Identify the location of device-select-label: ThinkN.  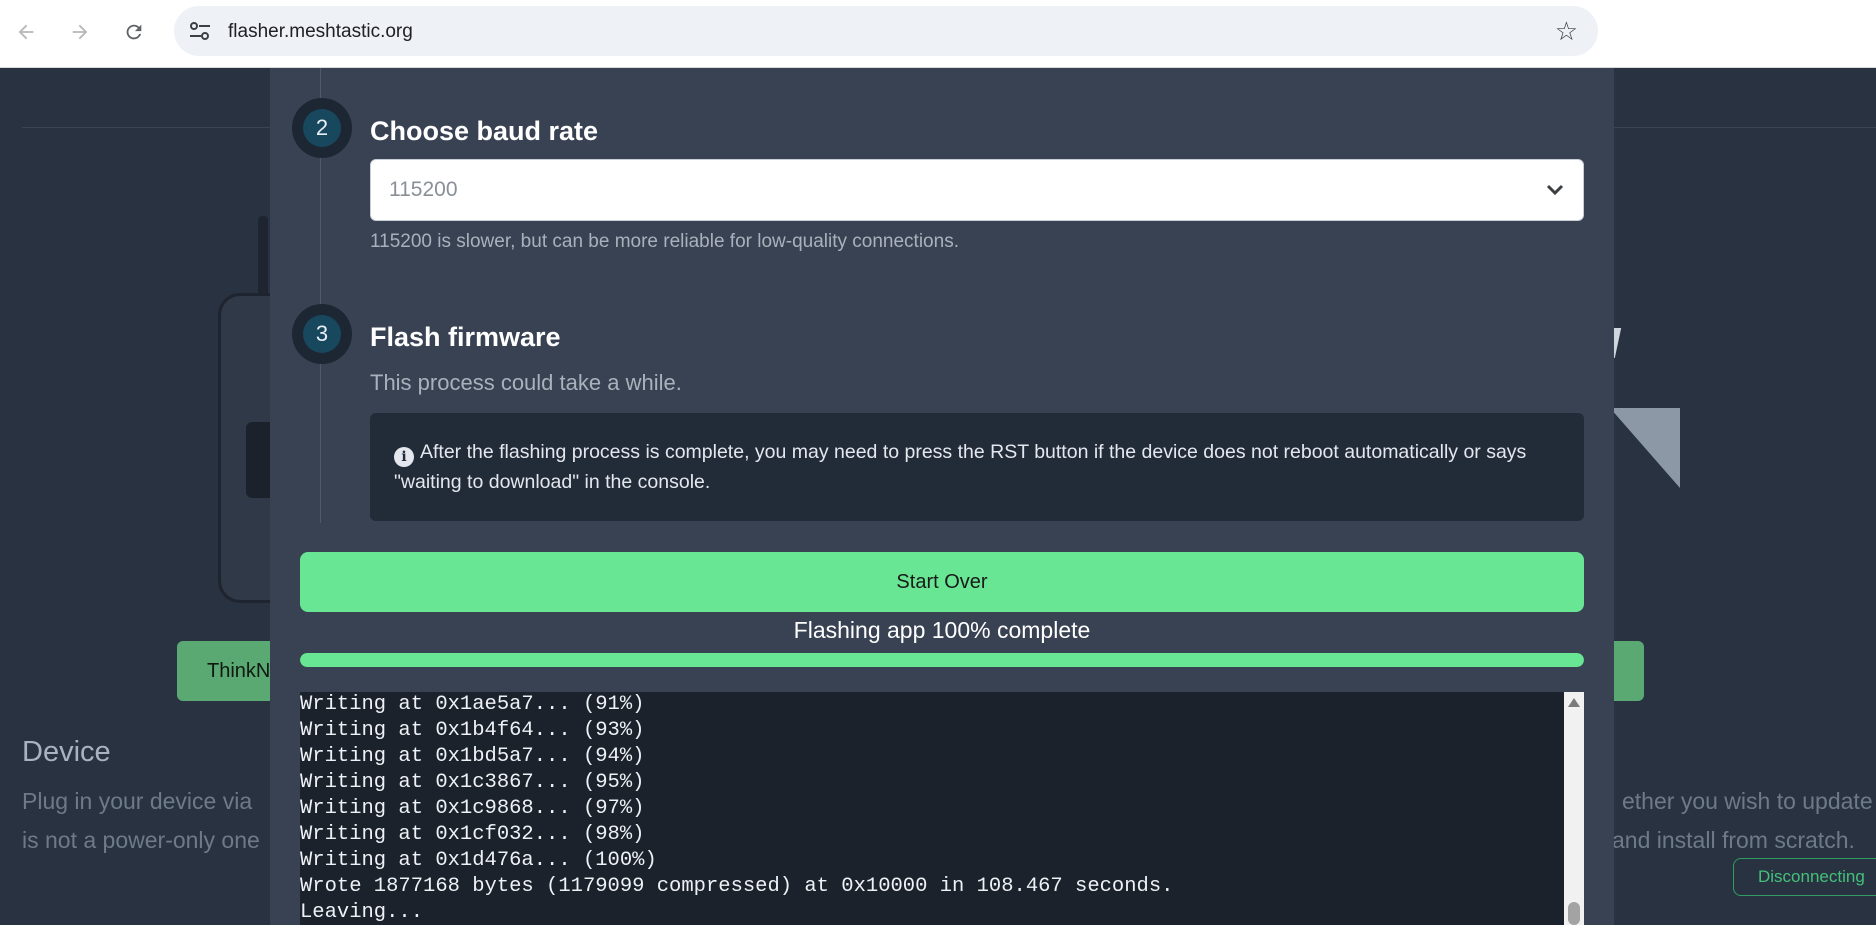
(239, 670).